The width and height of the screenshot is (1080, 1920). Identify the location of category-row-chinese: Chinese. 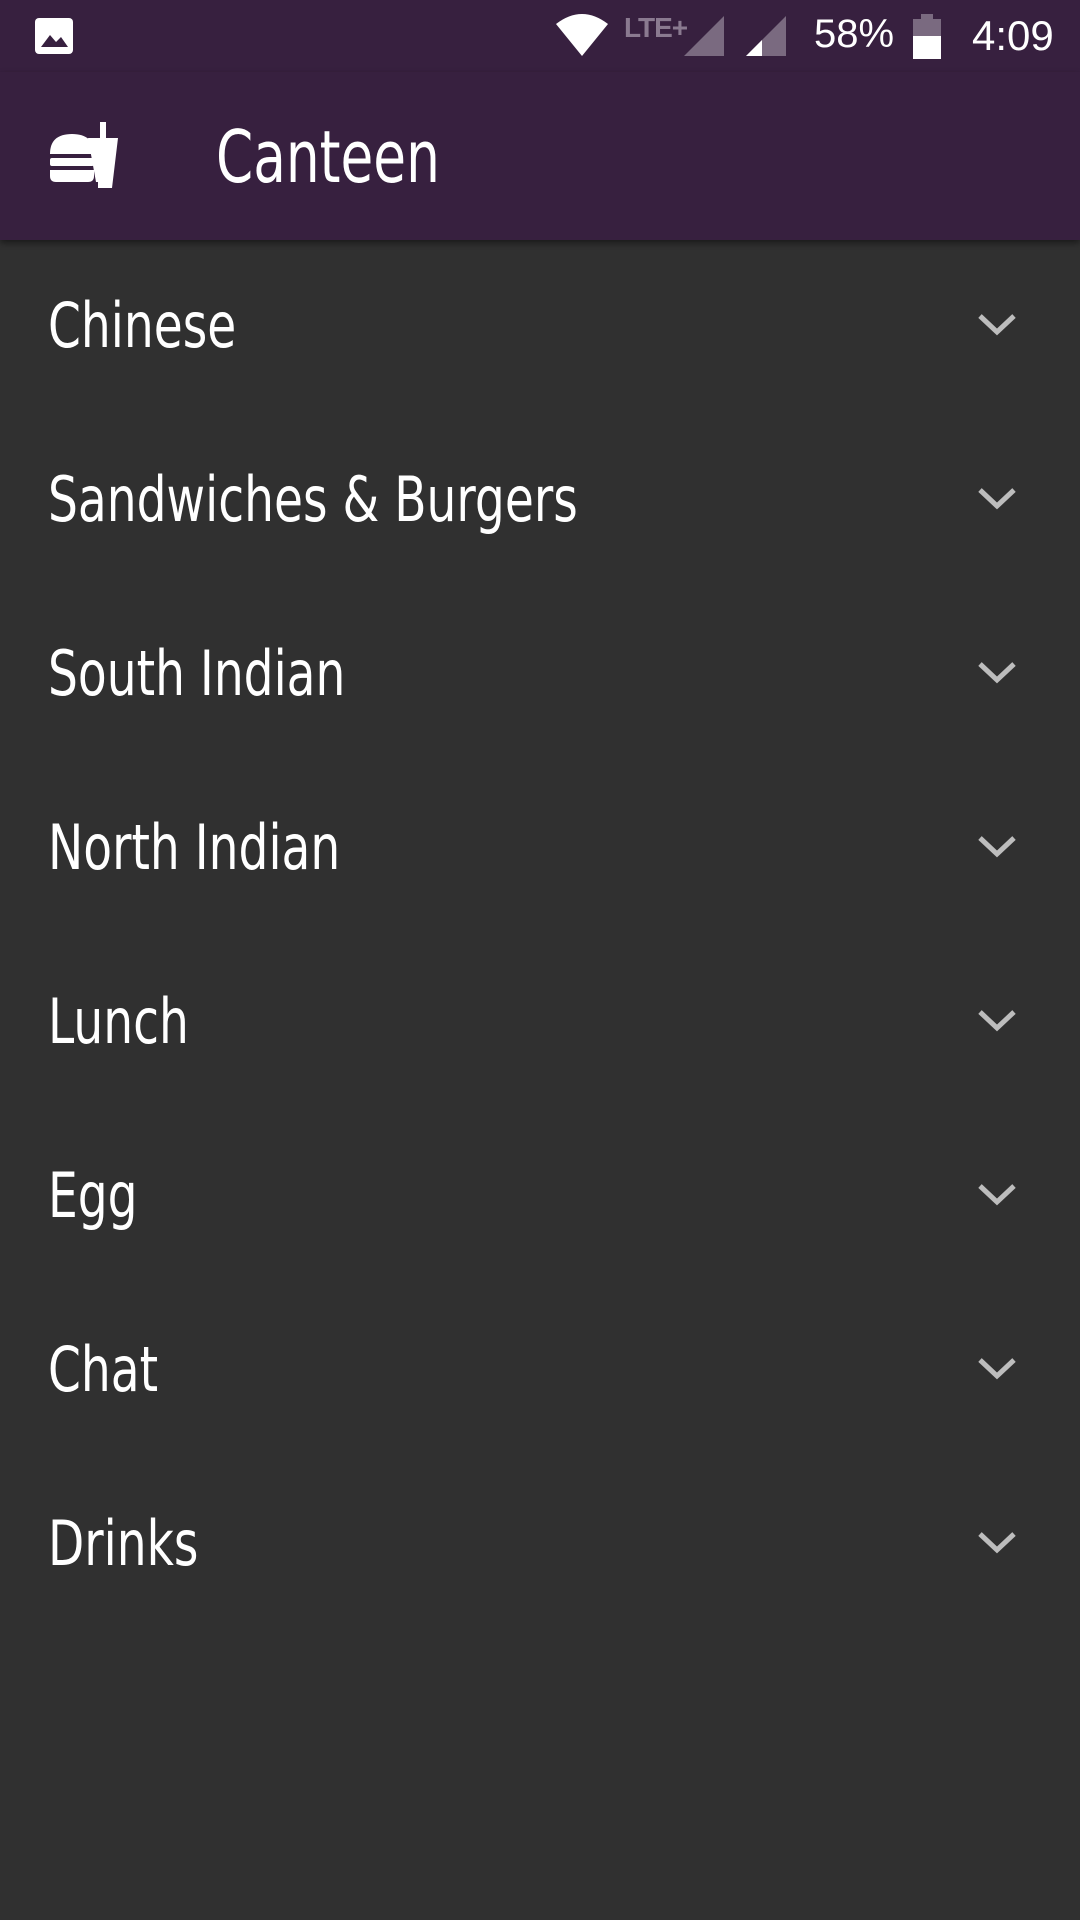
(540, 327).